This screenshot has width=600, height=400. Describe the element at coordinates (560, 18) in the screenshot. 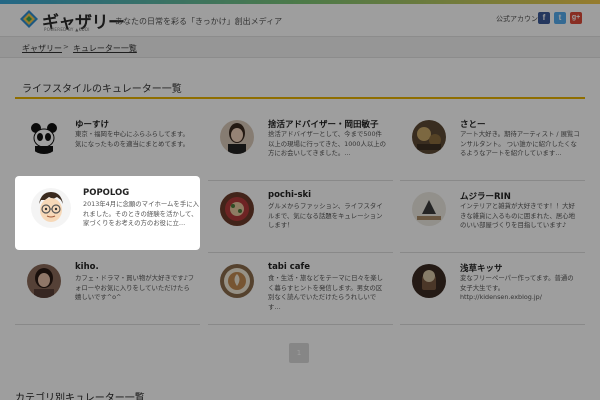

I see `twitter-icon: t` at that location.